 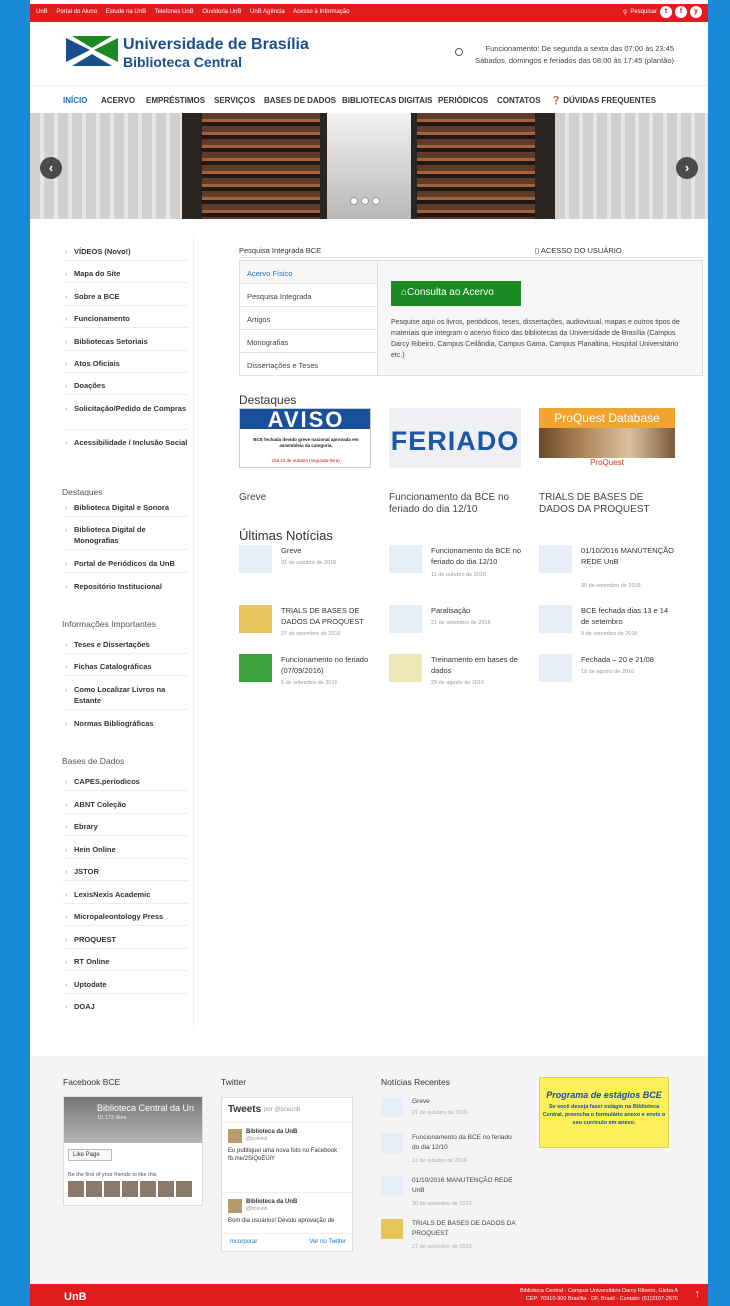 What do you see at coordinates (308, 295) in the screenshot?
I see `tab-pesquisa-integrada: Pesquisa Integrada` at bounding box center [308, 295].